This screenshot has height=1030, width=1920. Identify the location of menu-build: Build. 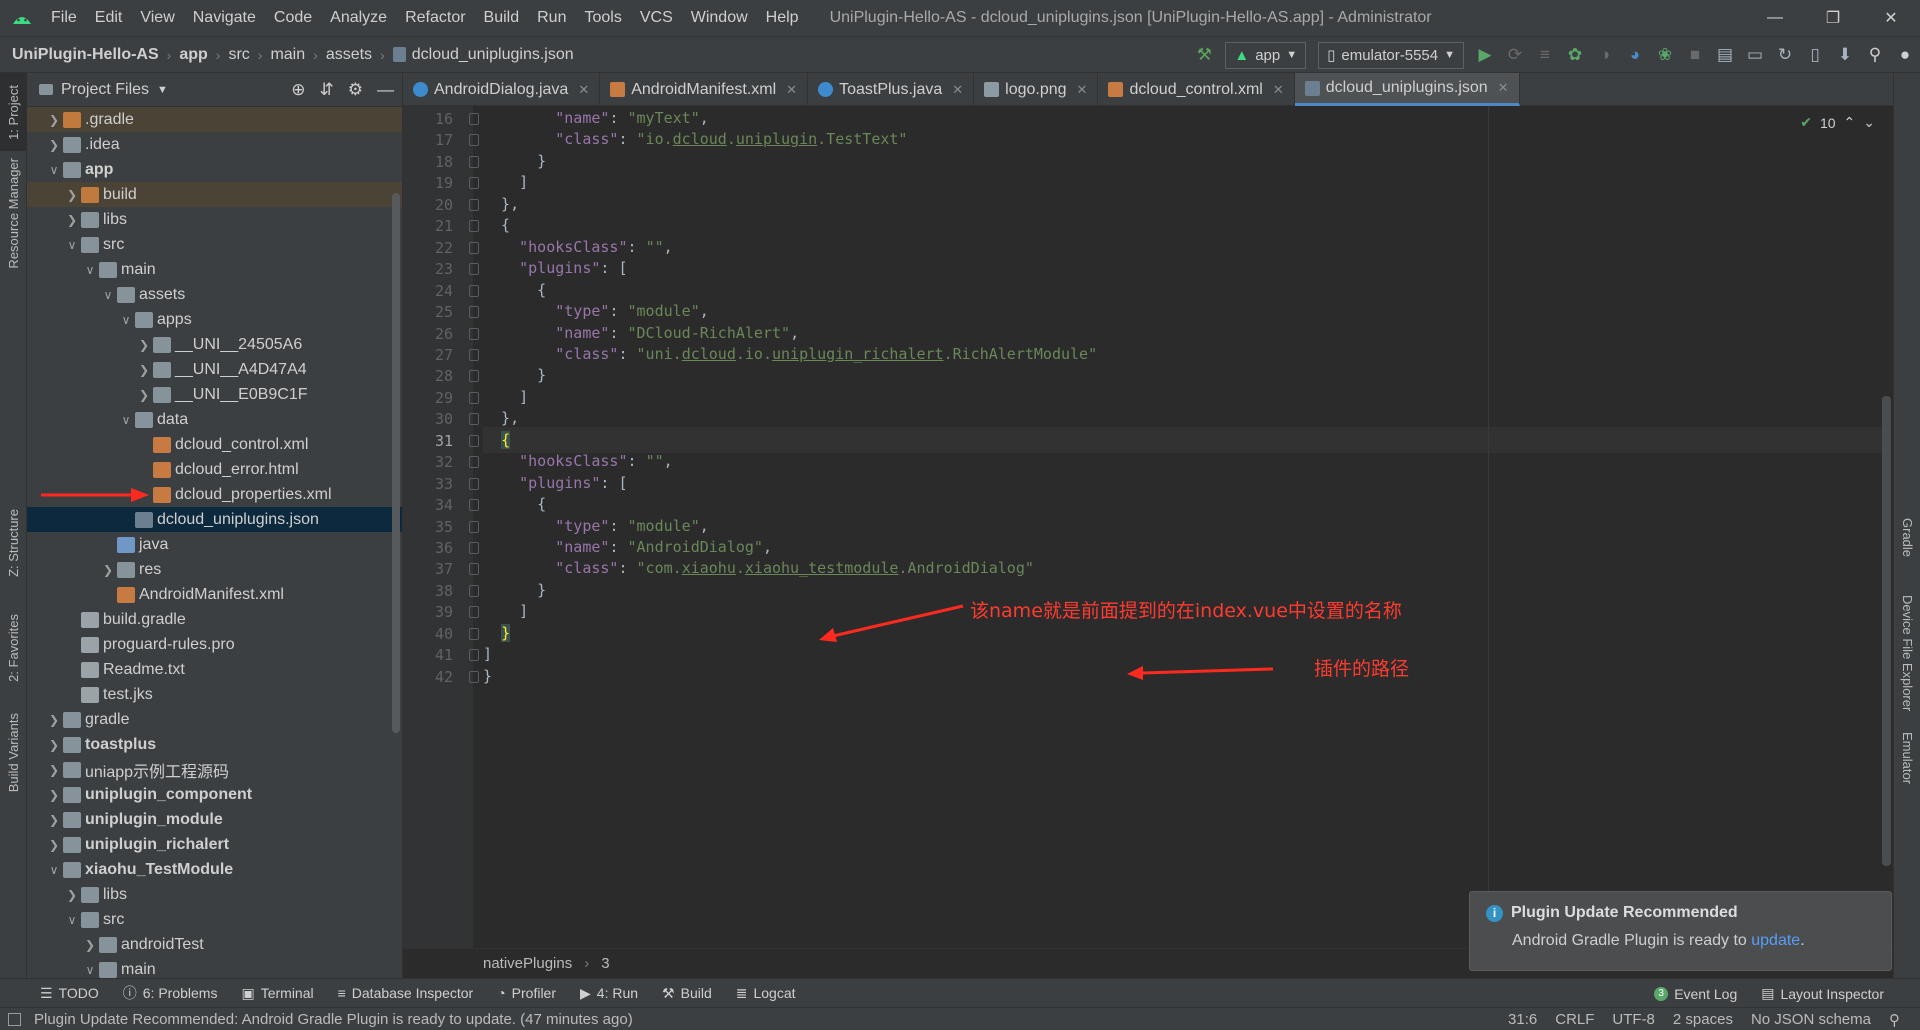
(502, 18).